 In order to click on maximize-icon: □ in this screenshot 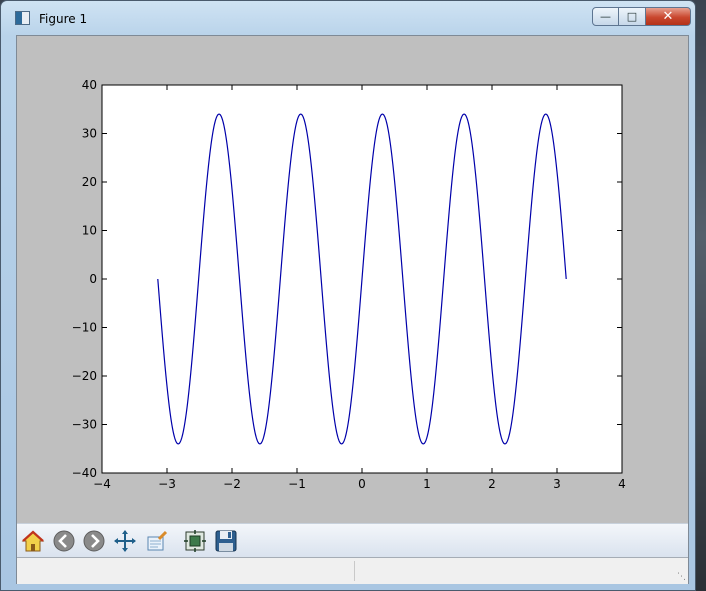, I will do `click(632, 16)`.